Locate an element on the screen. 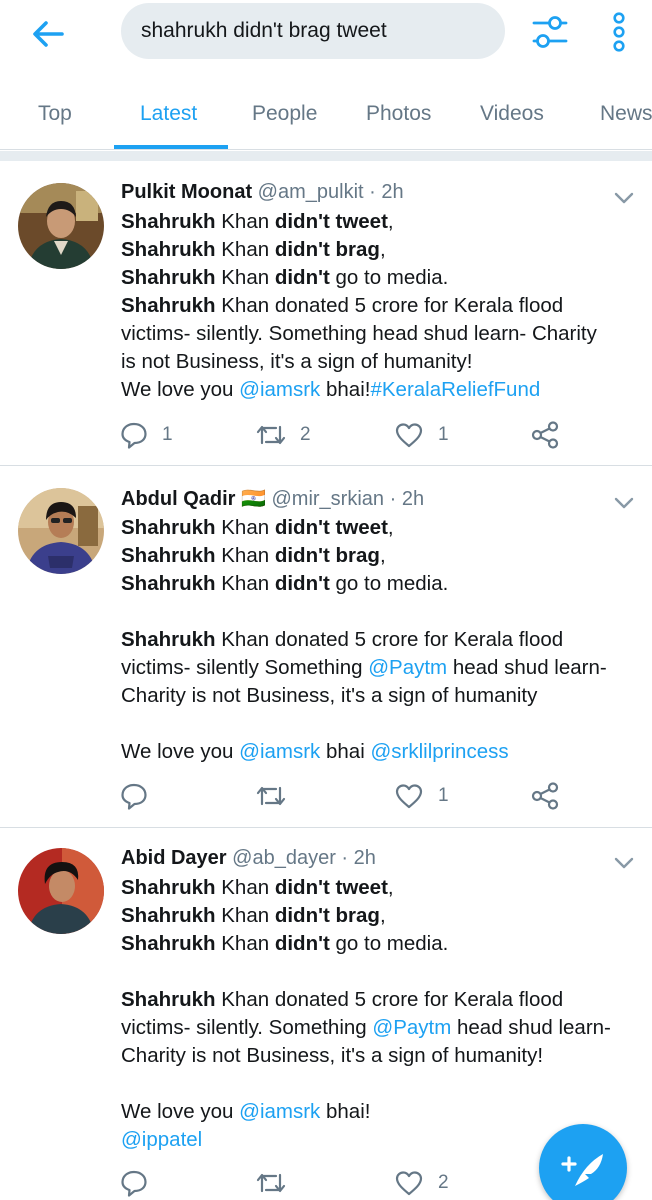 This screenshot has height=1200, width=652. author-name: Abid Dayer is located at coordinates (174, 858).